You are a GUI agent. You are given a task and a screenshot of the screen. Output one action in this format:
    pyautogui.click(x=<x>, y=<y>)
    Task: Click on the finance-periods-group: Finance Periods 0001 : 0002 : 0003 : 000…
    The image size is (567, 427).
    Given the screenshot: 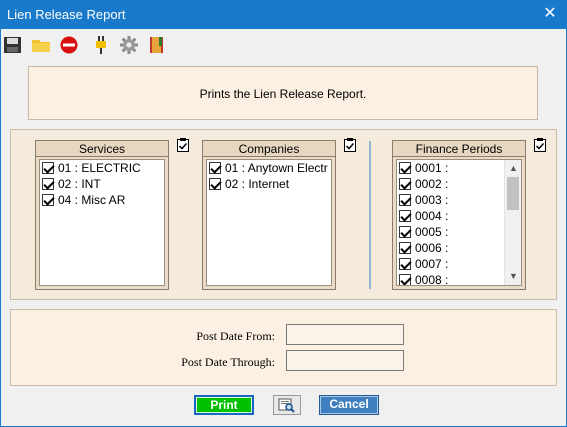 What is the action you would take?
    pyautogui.click(x=459, y=215)
    